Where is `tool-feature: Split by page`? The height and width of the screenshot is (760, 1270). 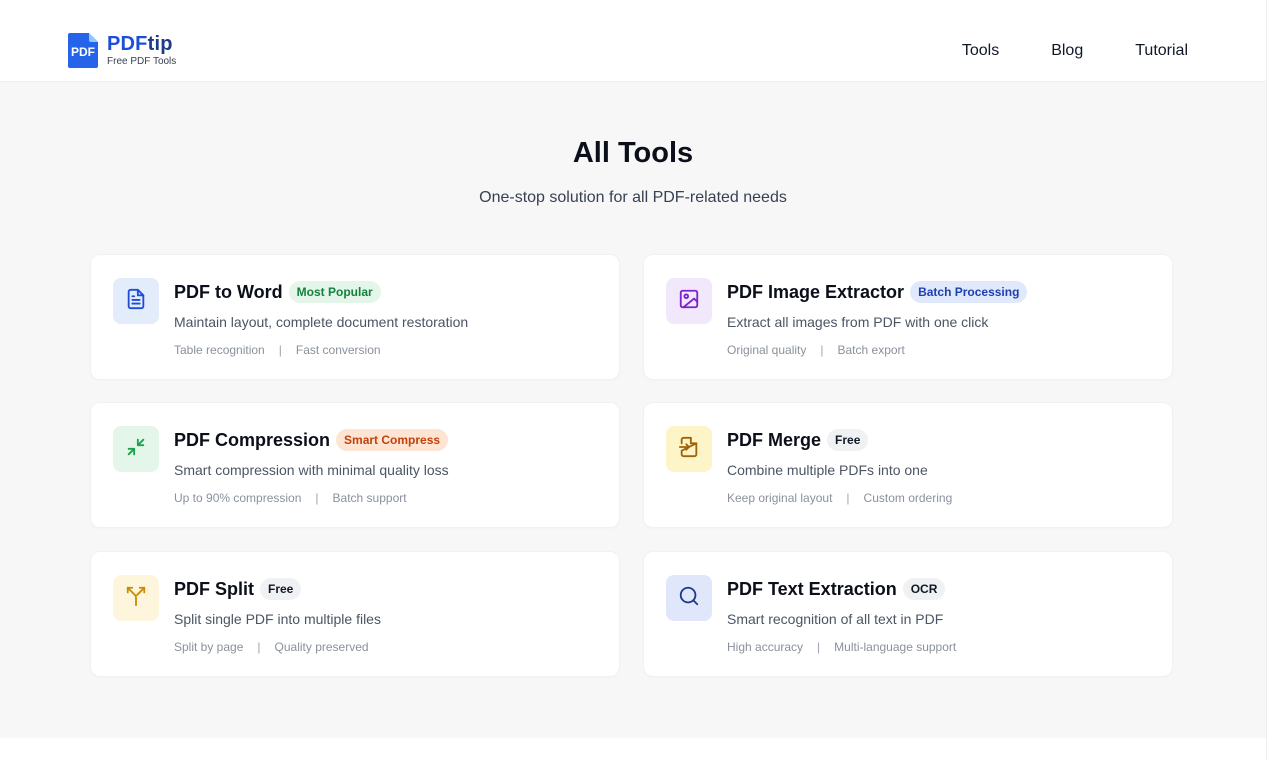 tool-feature: Split by page is located at coordinates (209, 647).